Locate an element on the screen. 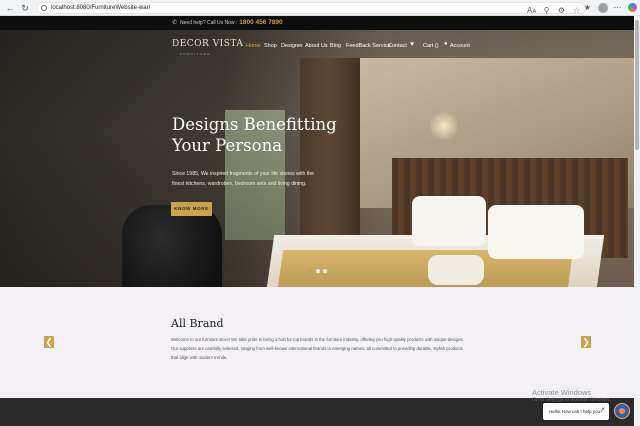  more-icon: ⋯ is located at coordinates (617, 8).